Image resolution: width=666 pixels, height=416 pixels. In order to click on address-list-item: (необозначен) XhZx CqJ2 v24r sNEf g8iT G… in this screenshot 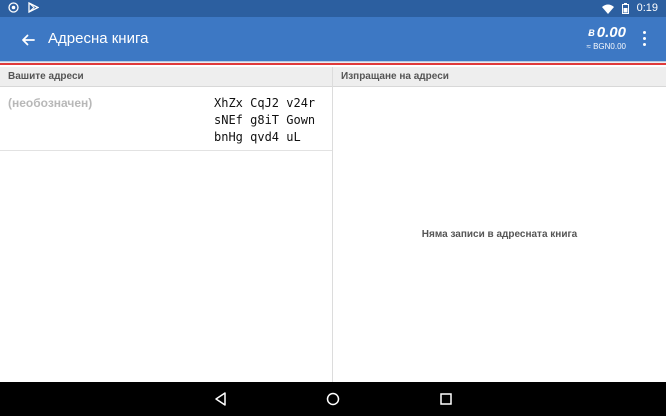, I will do `click(166, 119)`.